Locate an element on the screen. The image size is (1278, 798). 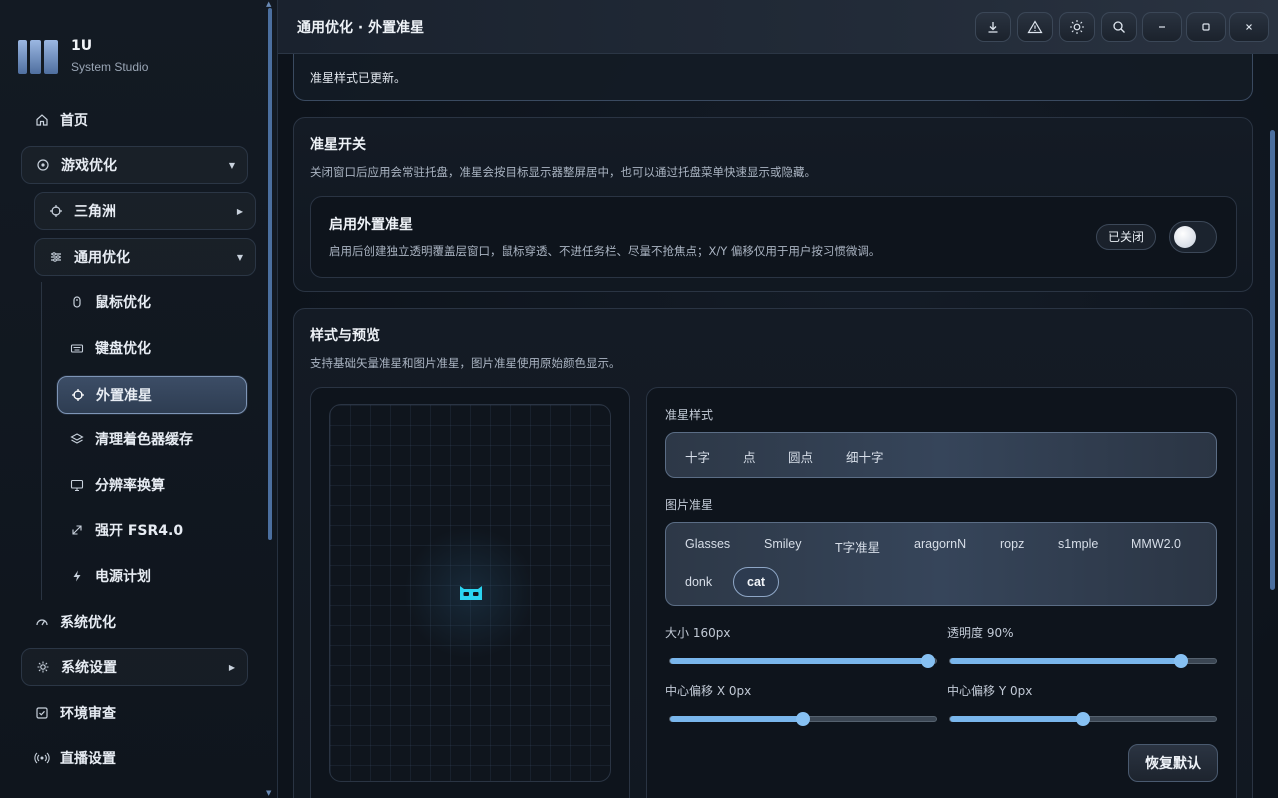
download-button is located at coordinates (993, 27).